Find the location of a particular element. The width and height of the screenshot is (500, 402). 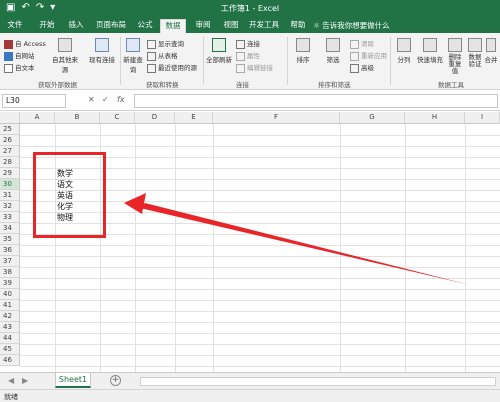

tab-review: 审阅 is located at coordinates (203, 26).